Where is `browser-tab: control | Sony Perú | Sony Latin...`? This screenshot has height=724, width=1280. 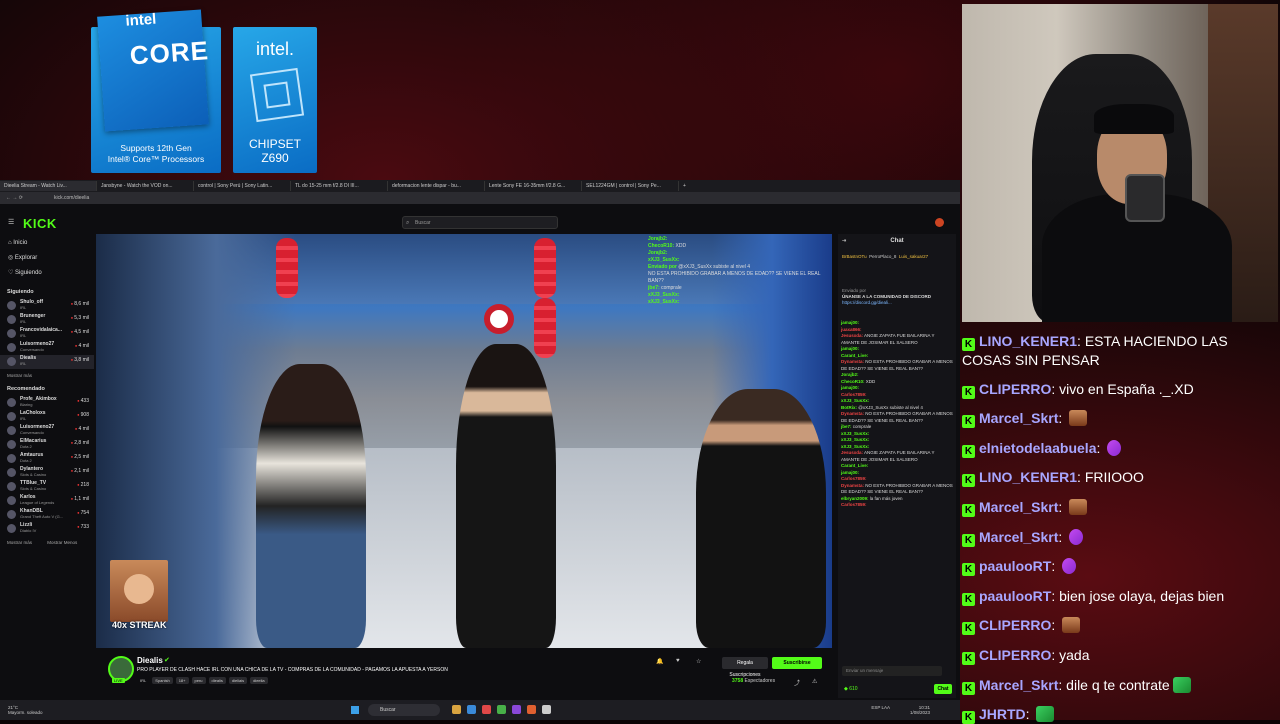
browser-tab: control | Sony Perú | Sony Latin... is located at coordinates (242, 186).